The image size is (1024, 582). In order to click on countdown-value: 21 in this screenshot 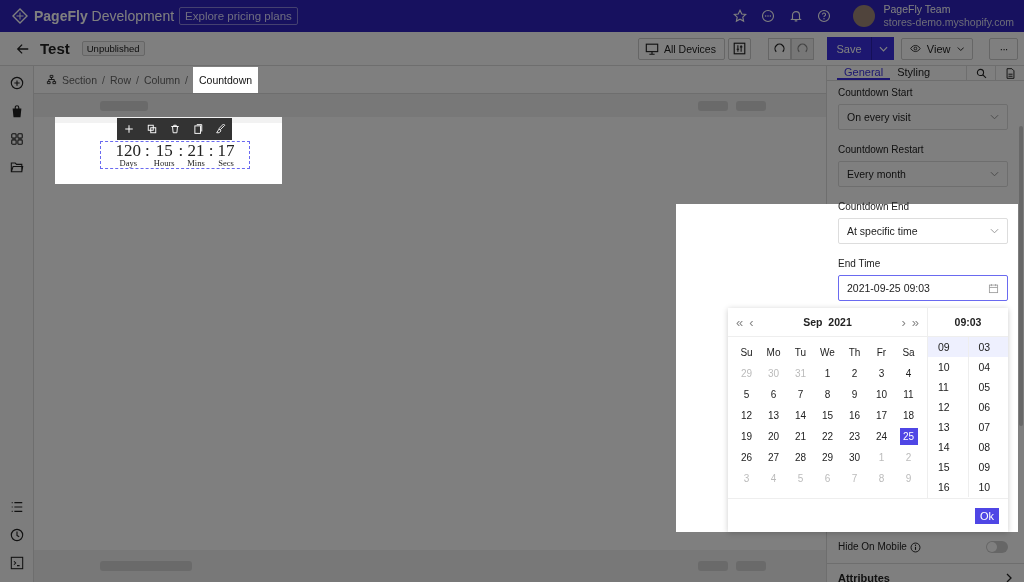, I will do `click(196, 150)`.